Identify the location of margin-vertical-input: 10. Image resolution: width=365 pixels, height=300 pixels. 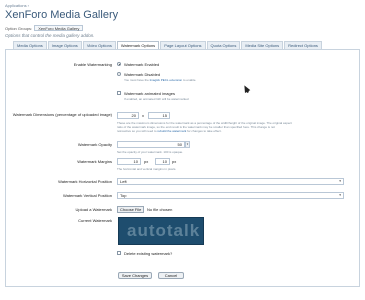
(162, 161).